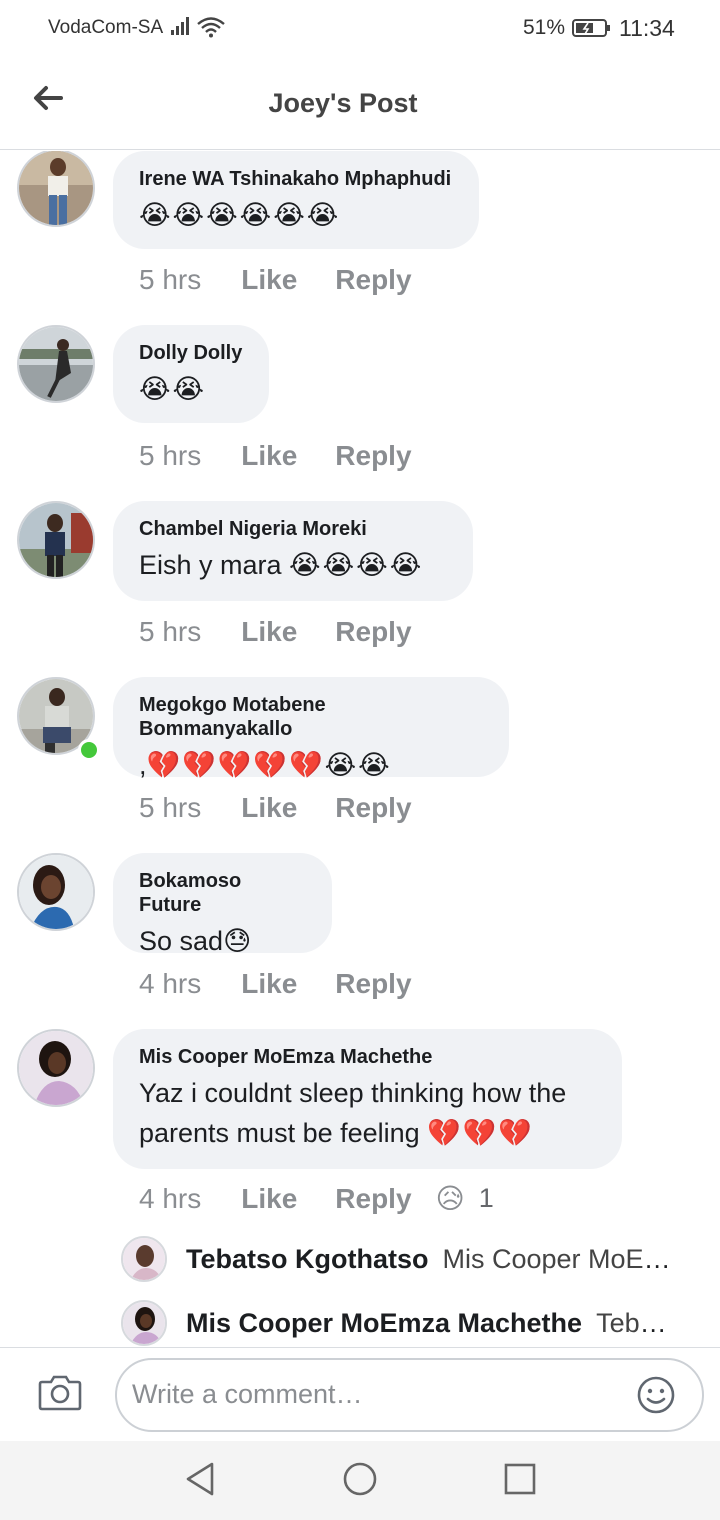 This screenshot has height=1520, width=720. I want to click on comment-emoji: 😭😭, so click(173, 389).